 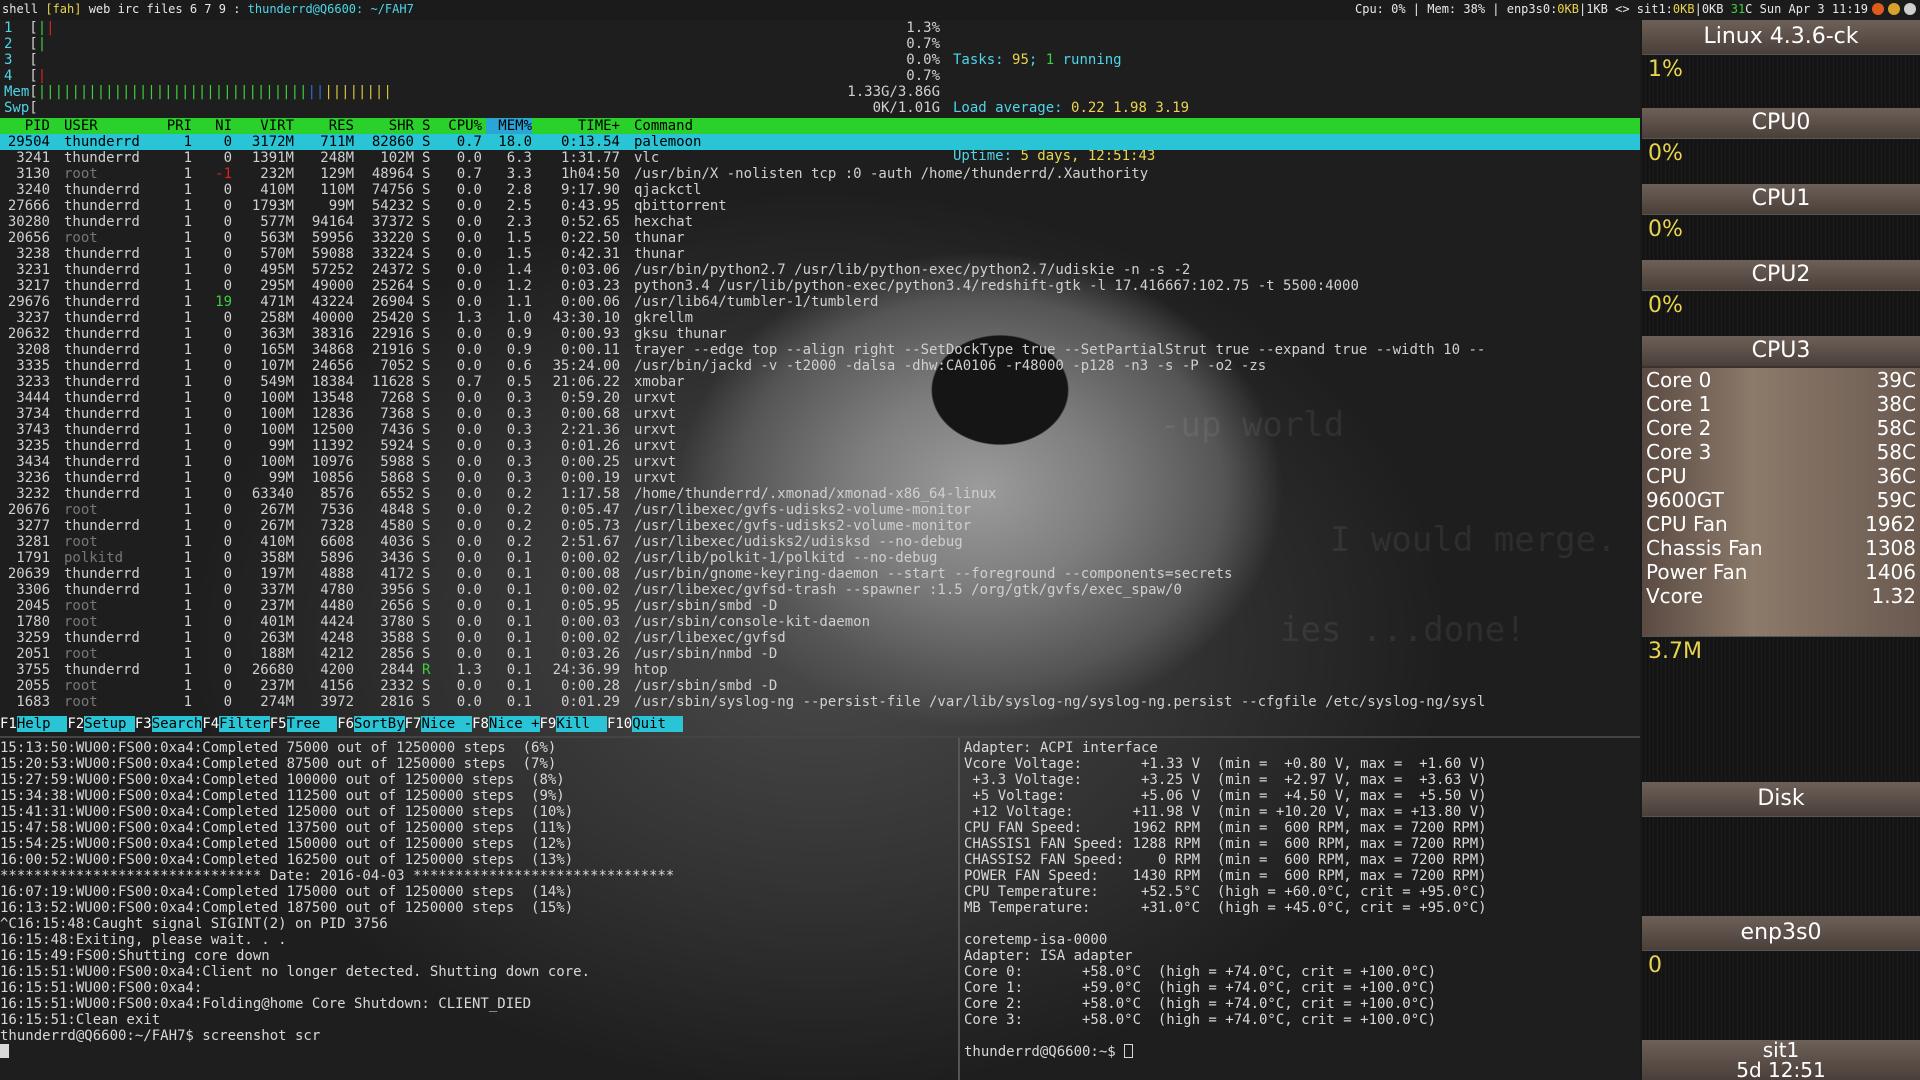 I want to click on fkey-f10: F10Quit, so click(x=645, y=724).